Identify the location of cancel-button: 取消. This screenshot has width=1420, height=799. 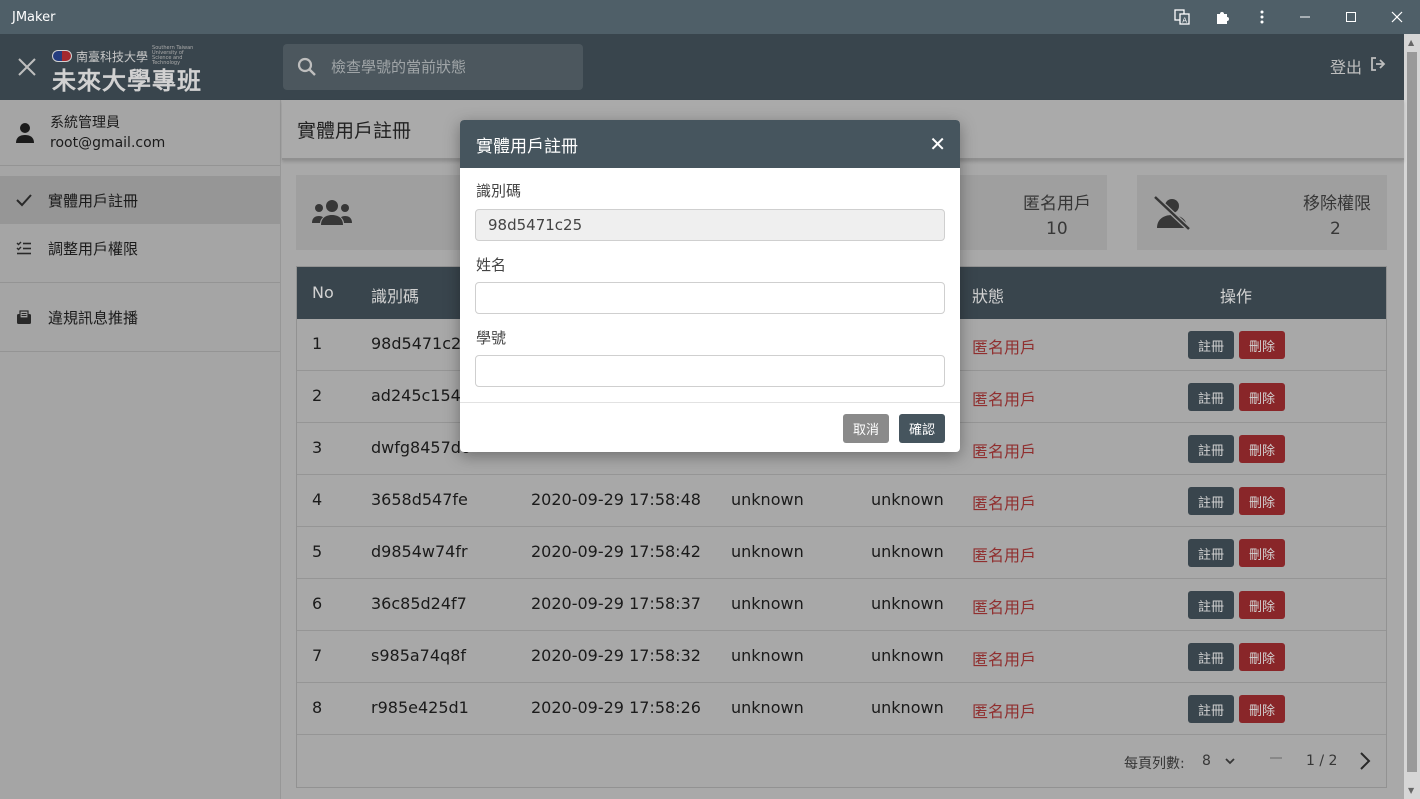
(866, 428).